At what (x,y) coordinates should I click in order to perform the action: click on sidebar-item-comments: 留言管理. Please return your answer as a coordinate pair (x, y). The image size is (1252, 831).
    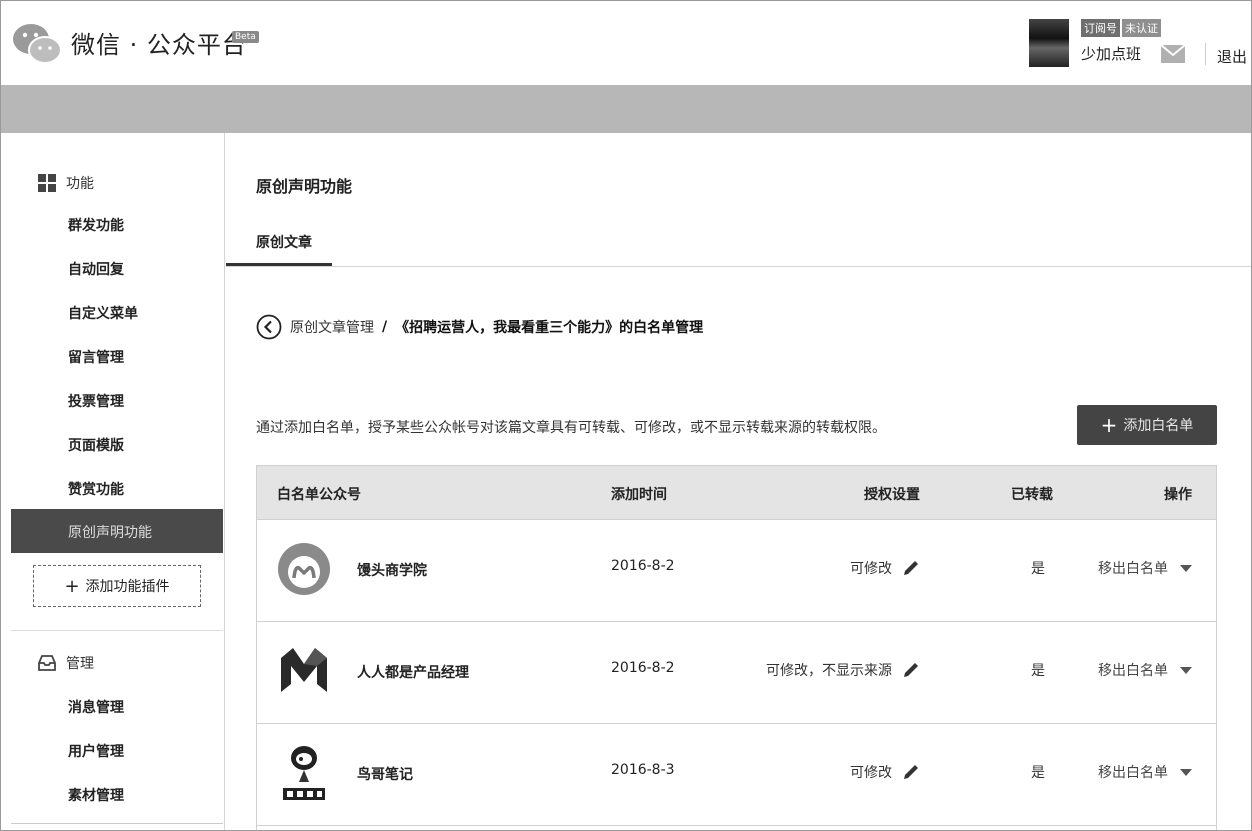
    Looking at the image, I should click on (96, 357).